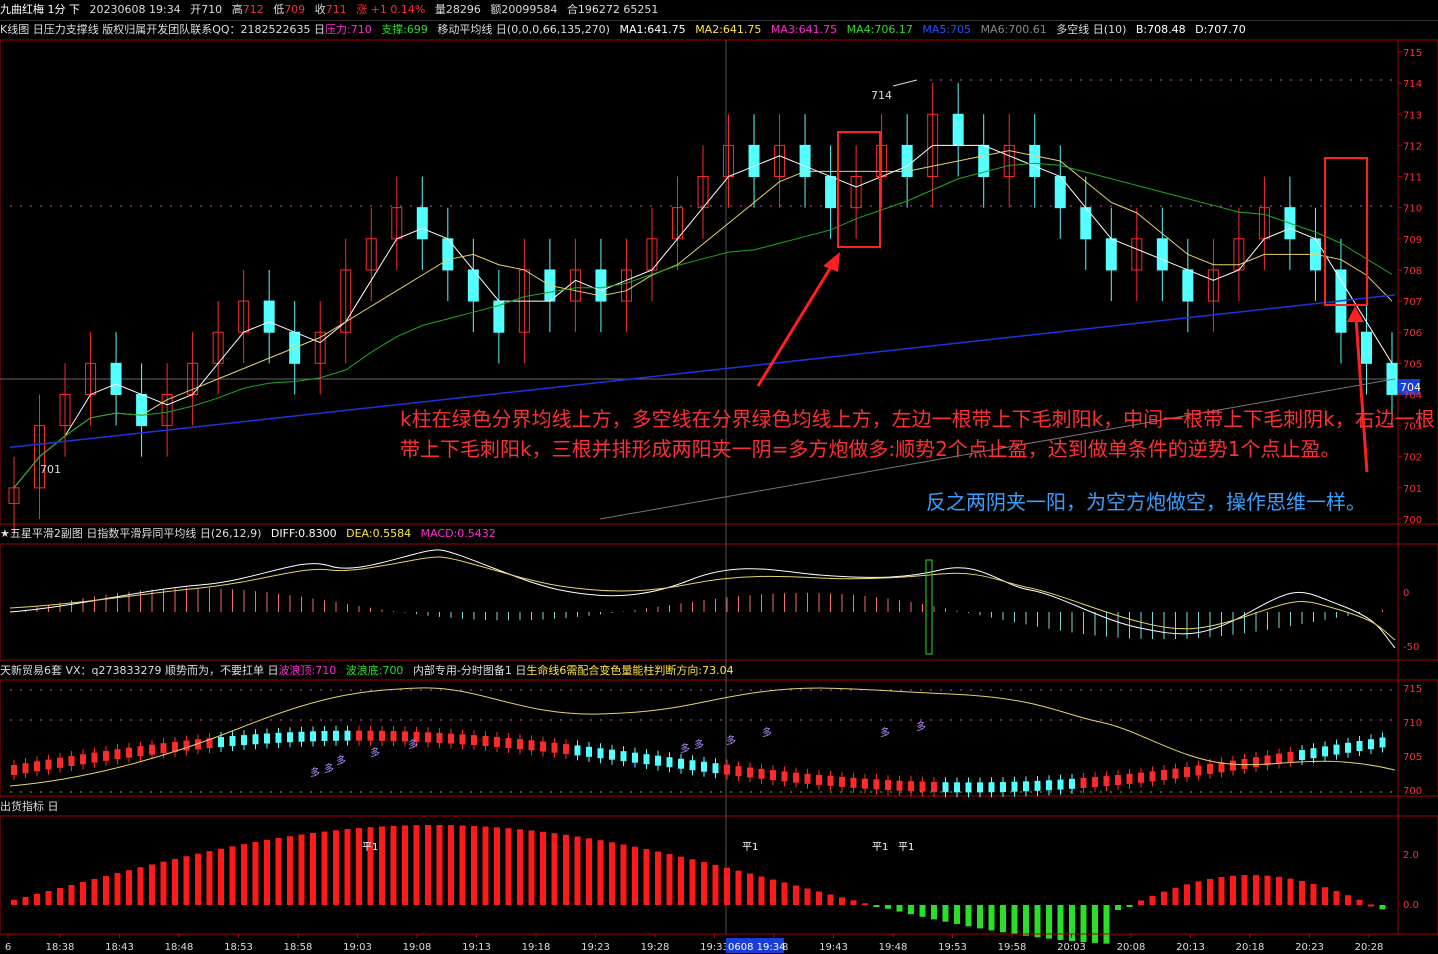  I want to click on time-tick-label: 19:48, so click(893, 947).